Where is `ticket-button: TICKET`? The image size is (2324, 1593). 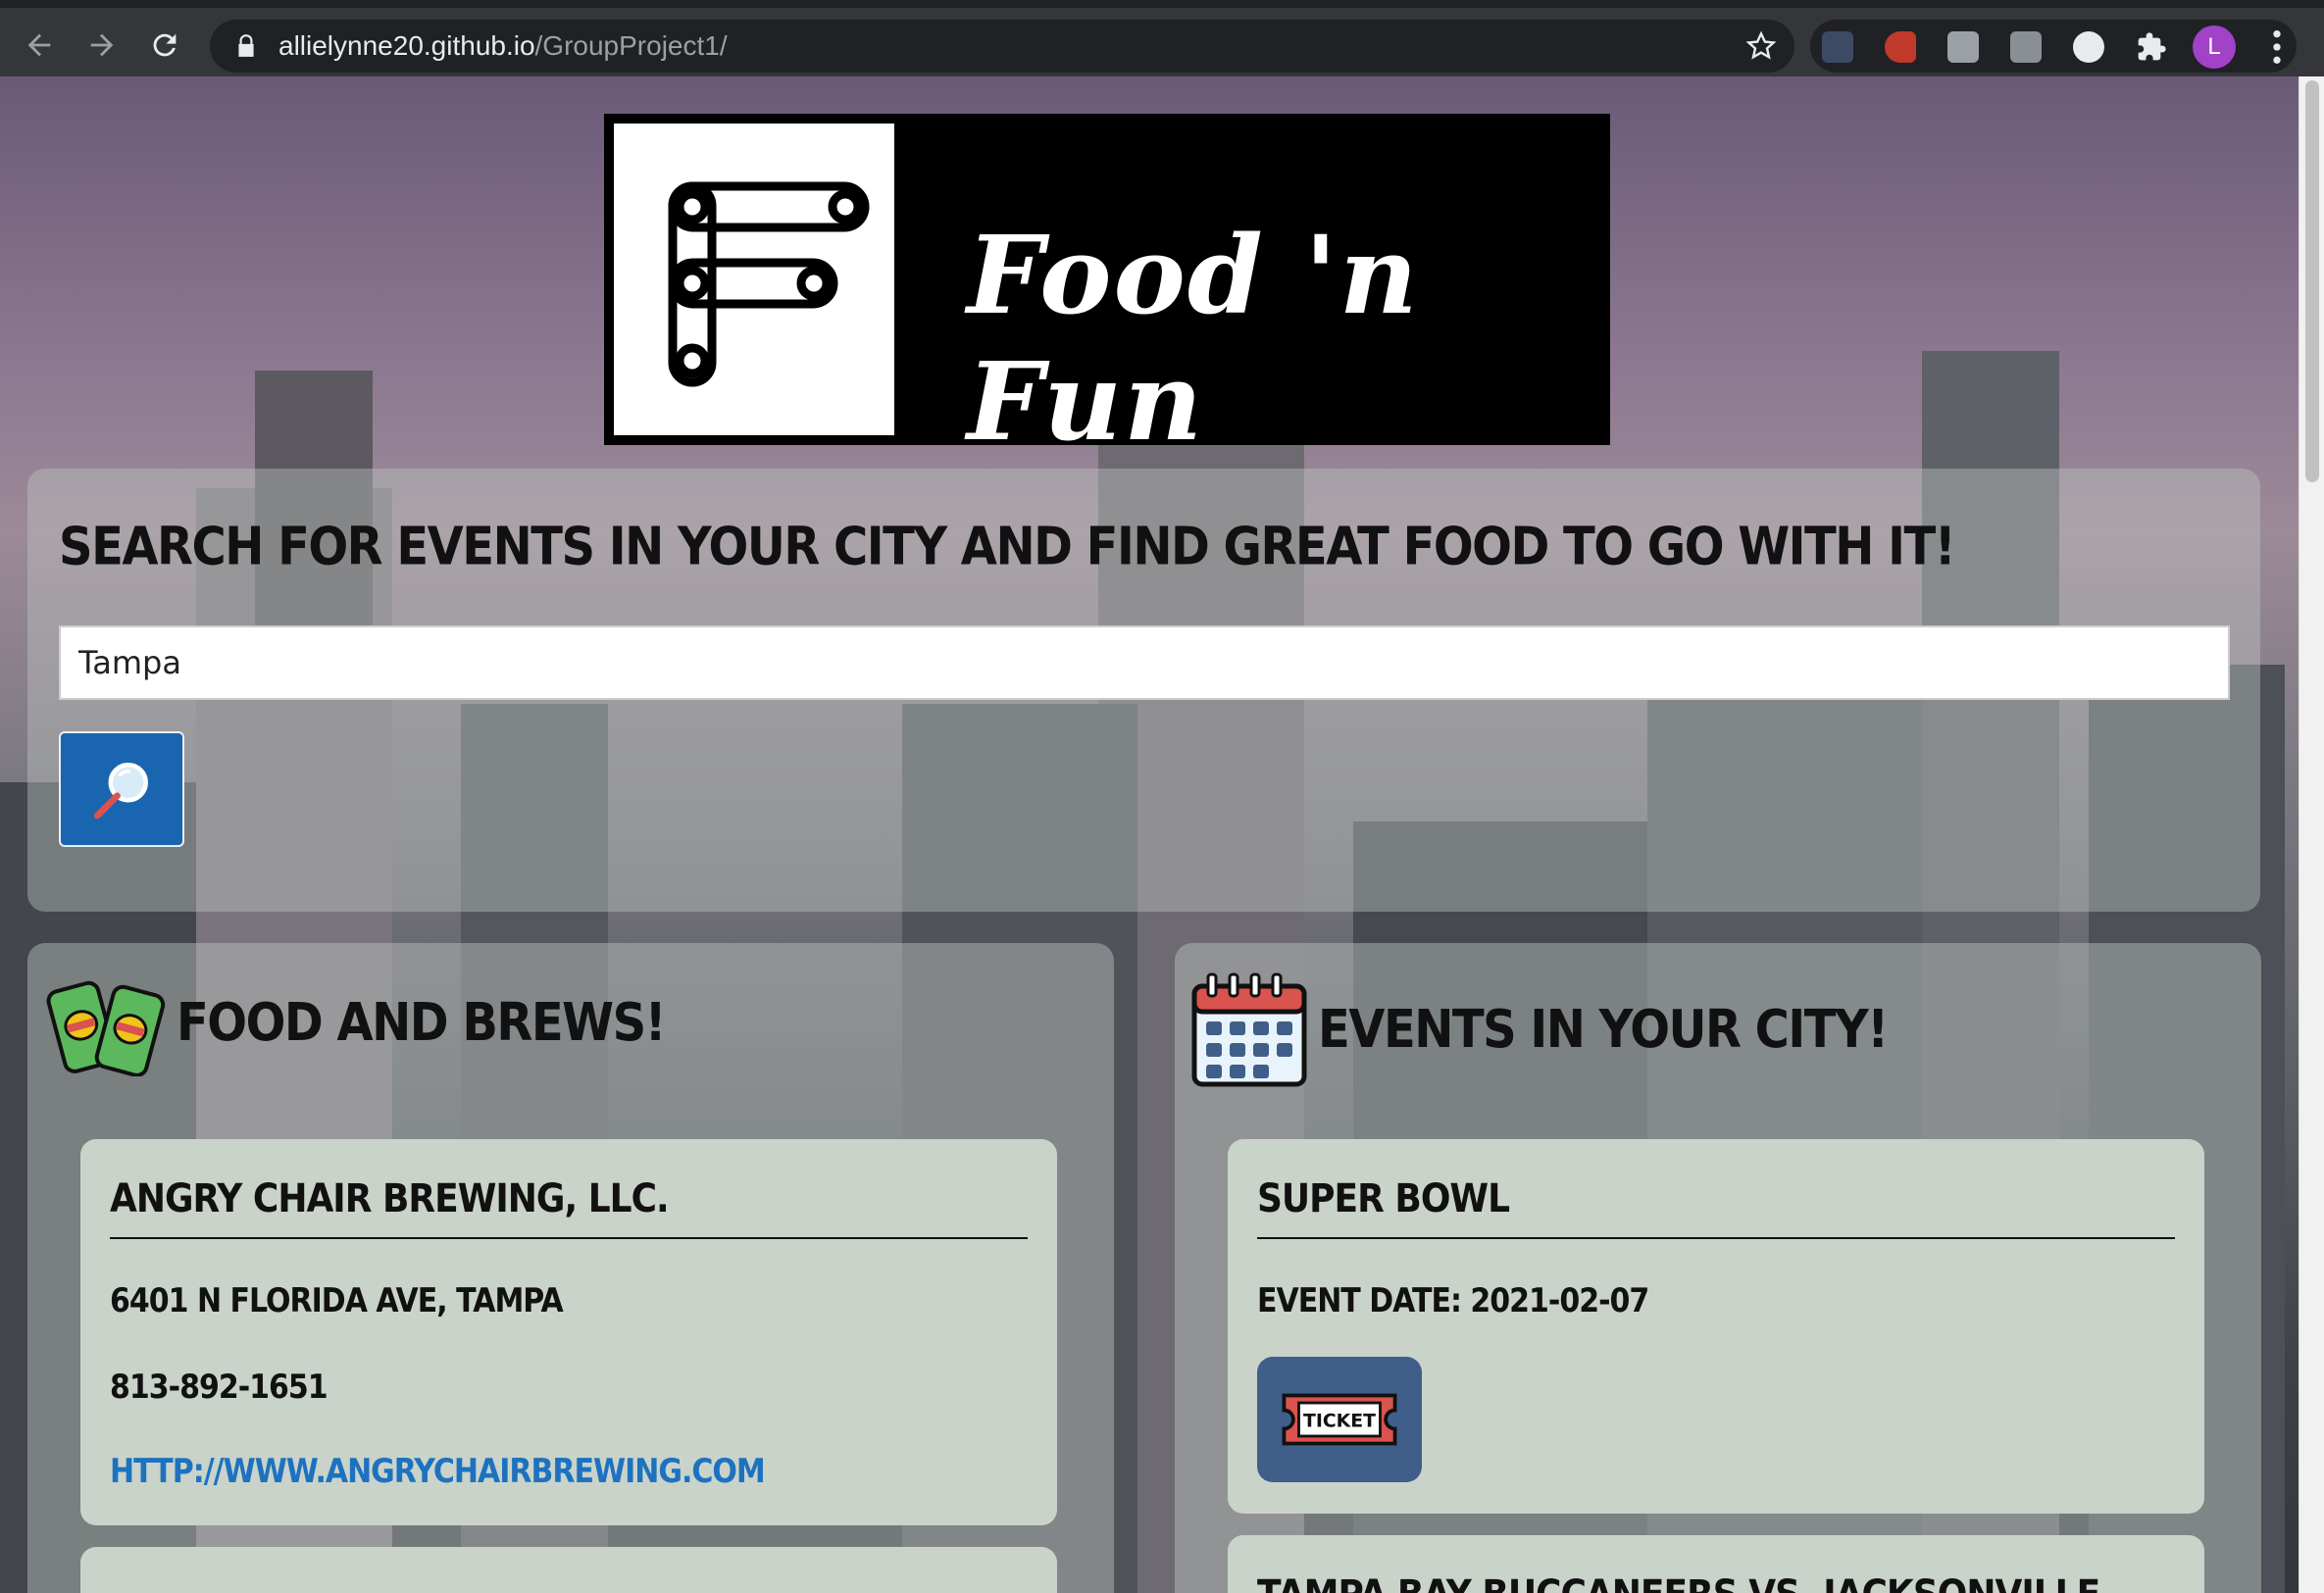
ticket-button: TICKET is located at coordinates (1339, 1419).